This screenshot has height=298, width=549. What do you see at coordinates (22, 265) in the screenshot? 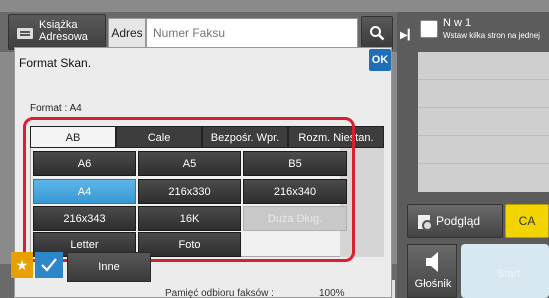
I see `favorite-star-icon: ★` at bounding box center [22, 265].